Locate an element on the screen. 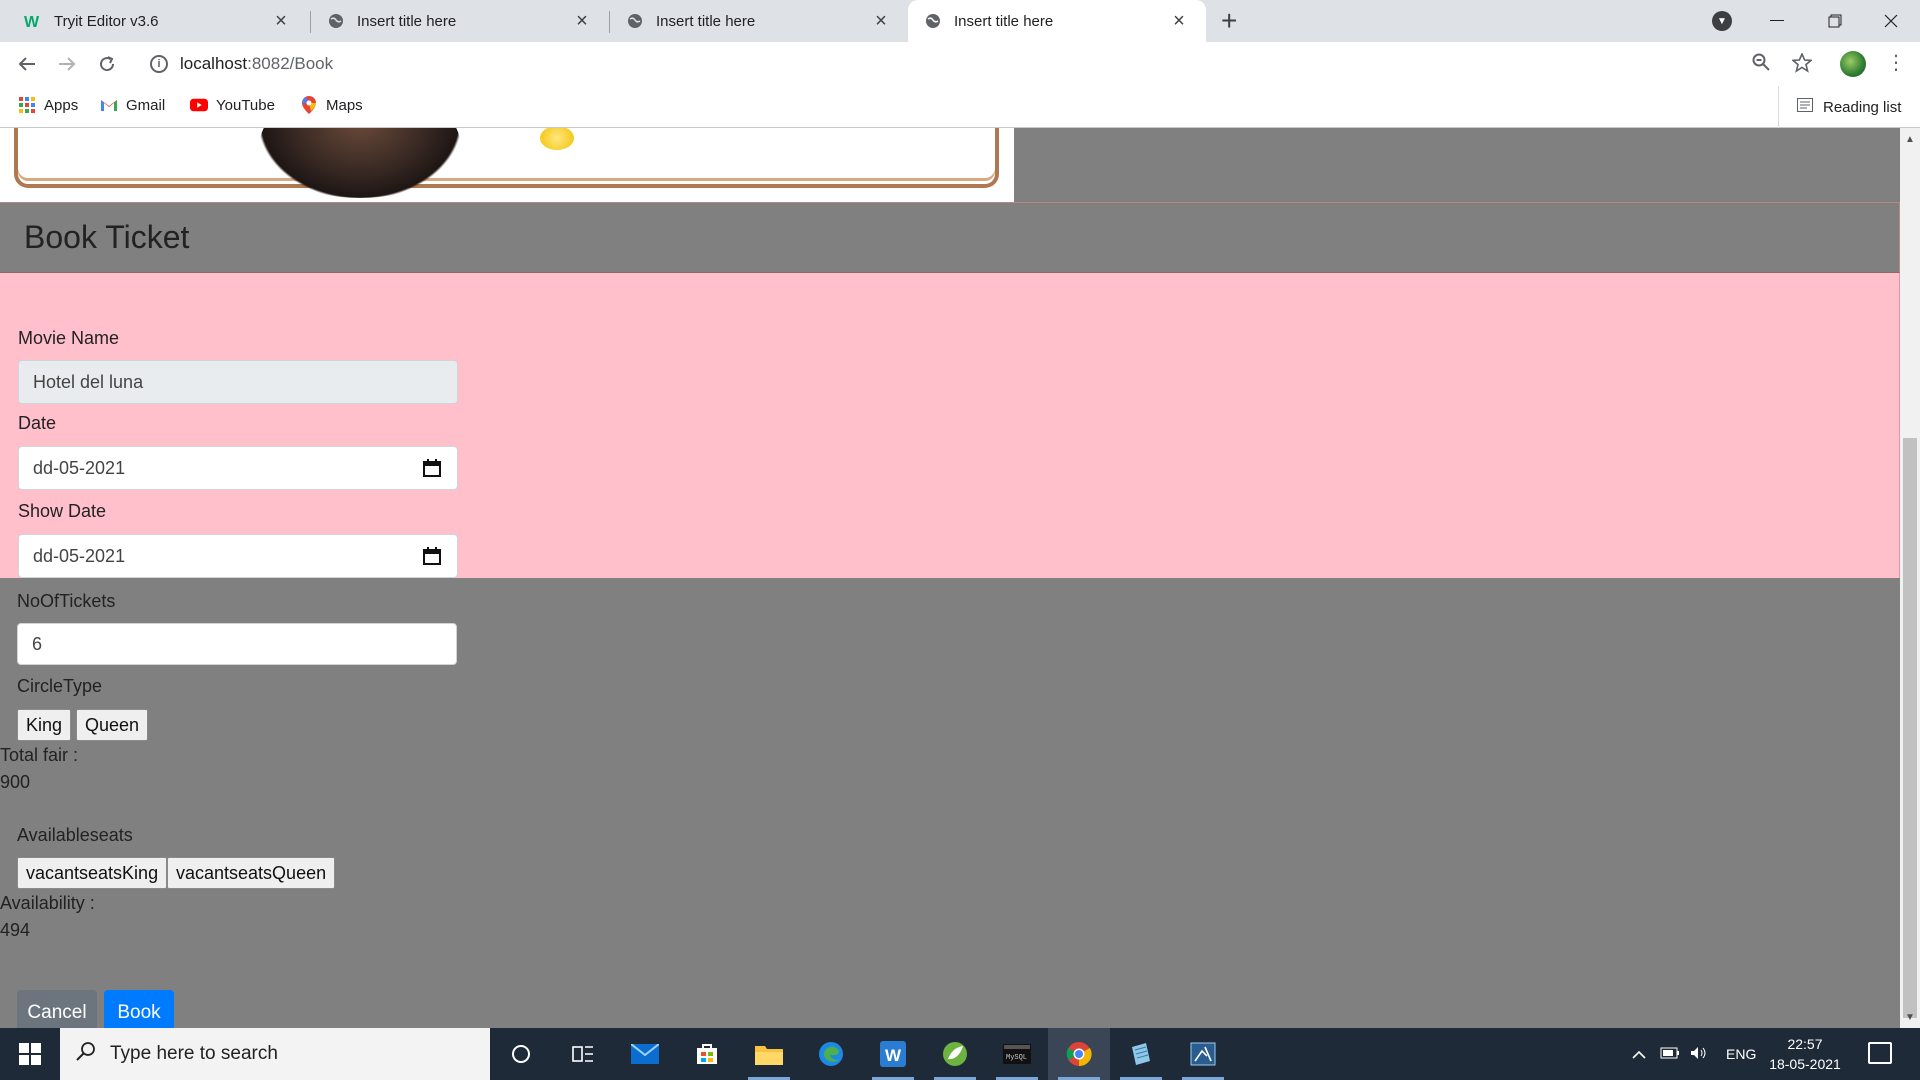 The width and height of the screenshot is (1920, 1080). circle-option-king: King is located at coordinates (44, 725).